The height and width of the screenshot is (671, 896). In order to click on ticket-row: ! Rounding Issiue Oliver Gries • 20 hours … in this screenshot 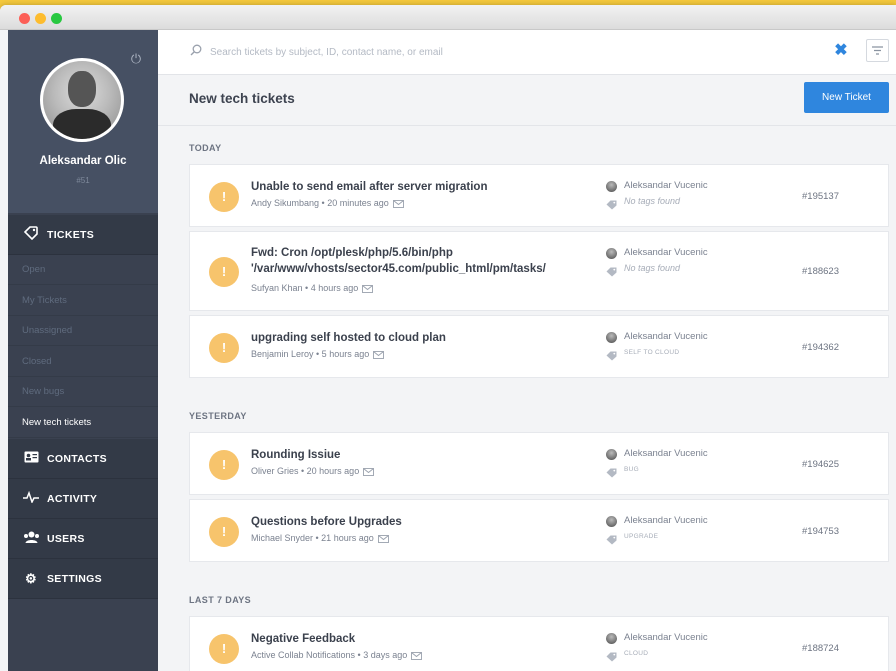, I will do `click(539, 463)`.